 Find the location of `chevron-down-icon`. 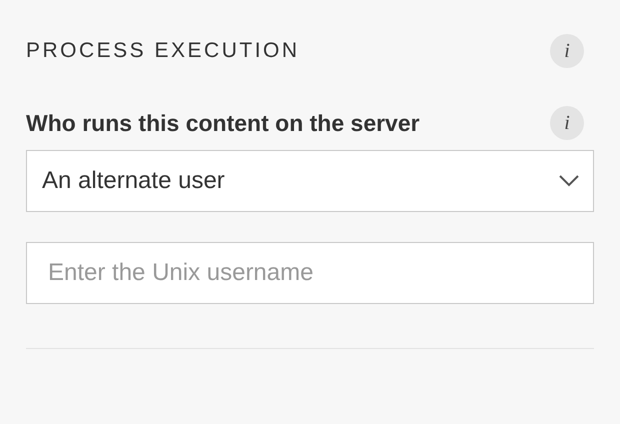

chevron-down-icon is located at coordinates (569, 181).